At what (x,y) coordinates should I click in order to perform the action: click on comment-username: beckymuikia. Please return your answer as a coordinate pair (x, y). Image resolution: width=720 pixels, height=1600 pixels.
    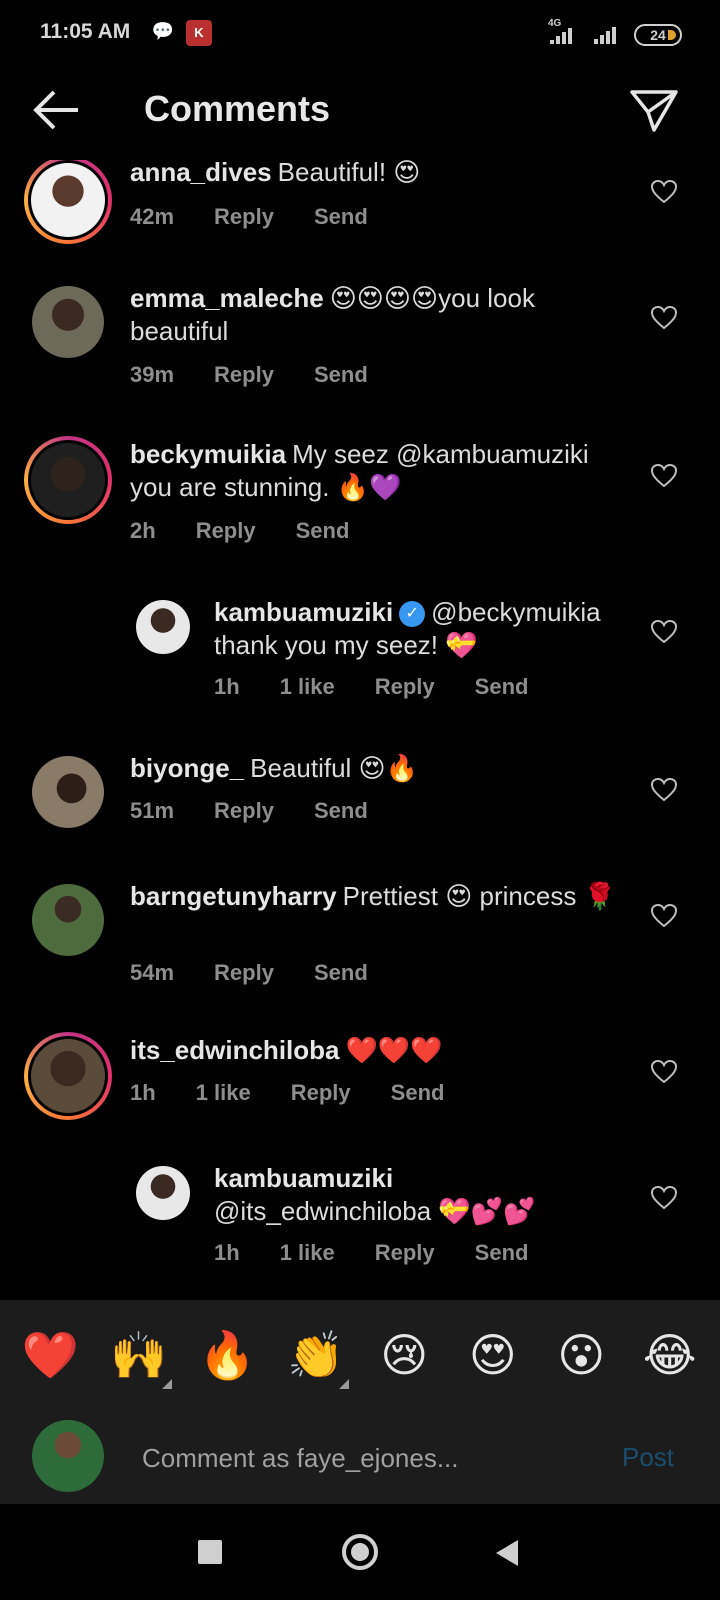
    Looking at the image, I should click on (208, 454).